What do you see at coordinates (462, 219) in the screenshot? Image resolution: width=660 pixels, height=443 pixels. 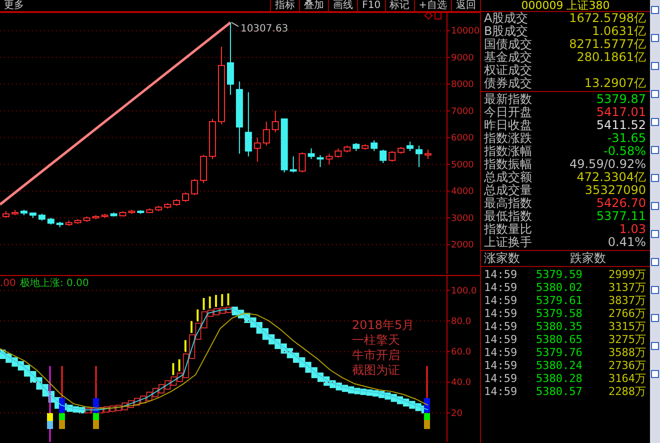 I see `axis-label: 3000` at bounding box center [462, 219].